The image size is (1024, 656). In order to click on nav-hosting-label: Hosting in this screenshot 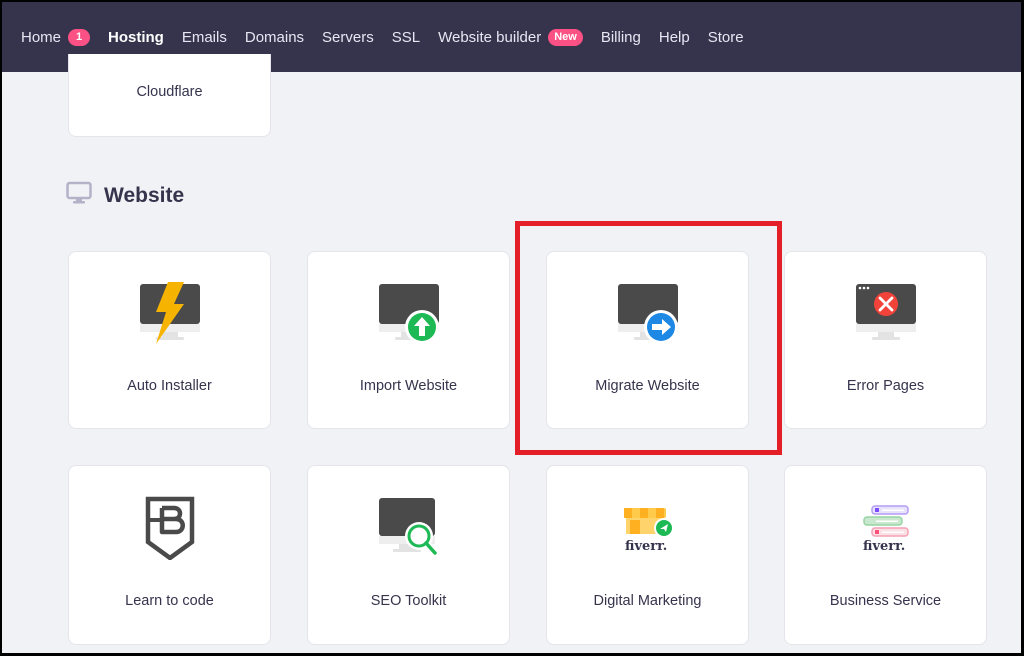, I will do `click(136, 37)`.